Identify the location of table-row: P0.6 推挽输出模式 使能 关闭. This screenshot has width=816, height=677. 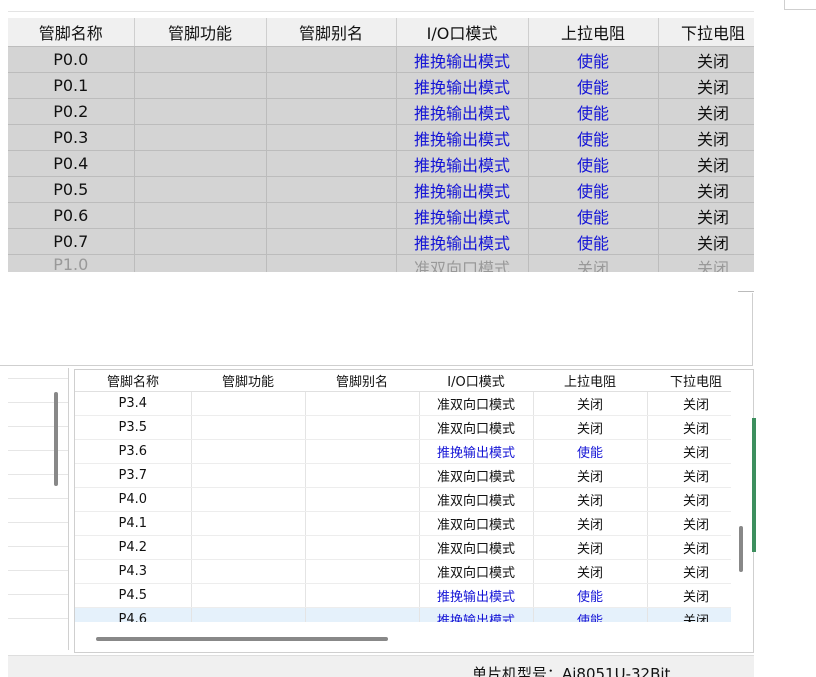
(381, 215).